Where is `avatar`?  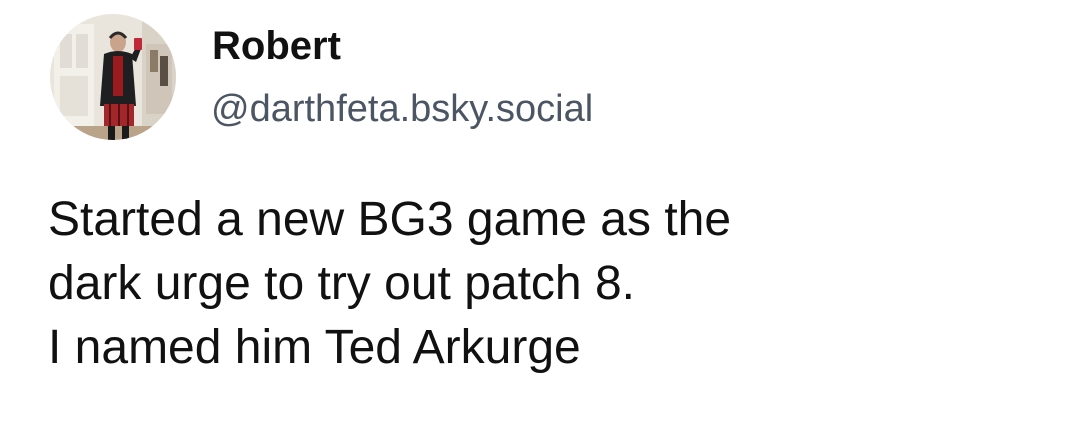 avatar is located at coordinates (113, 77).